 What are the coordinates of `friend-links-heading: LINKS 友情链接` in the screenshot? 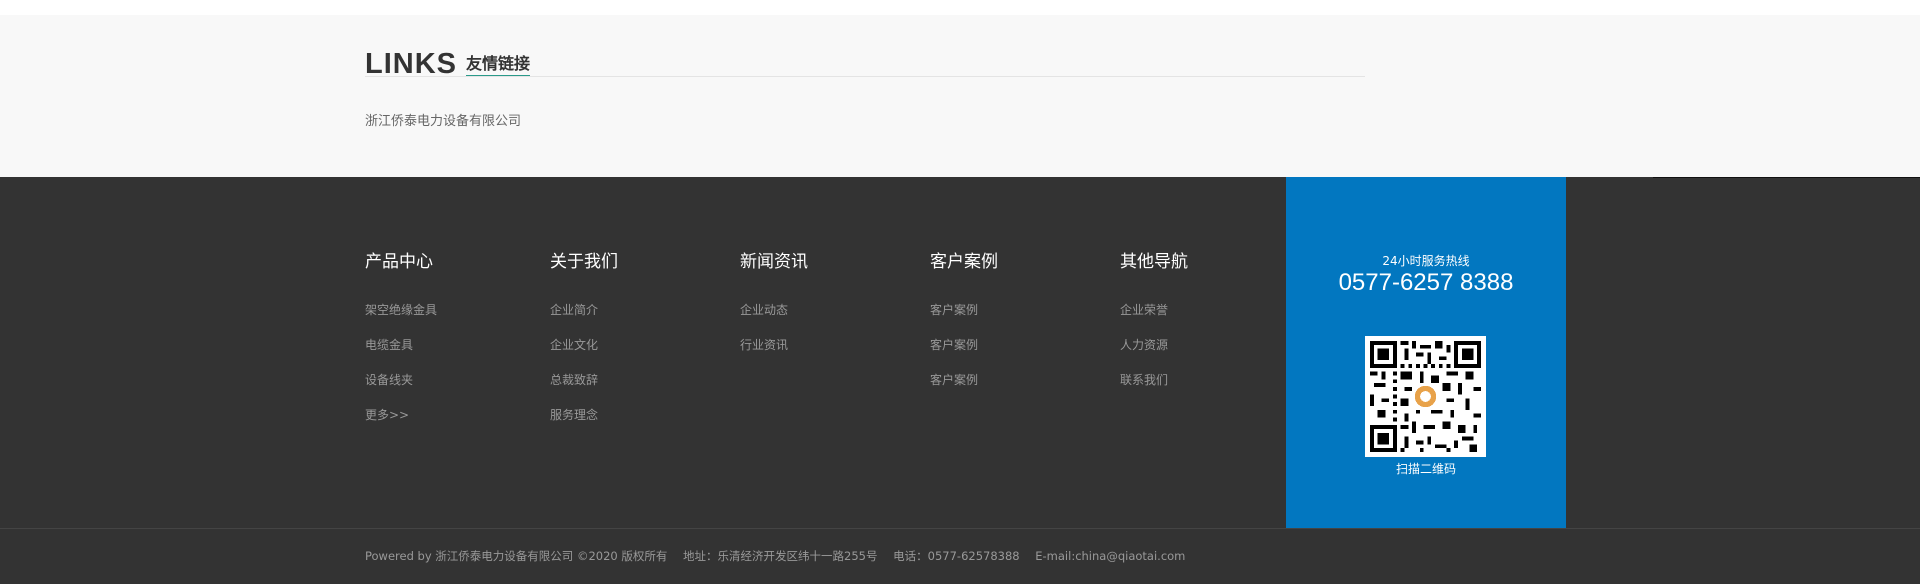 It's located at (865, 64).